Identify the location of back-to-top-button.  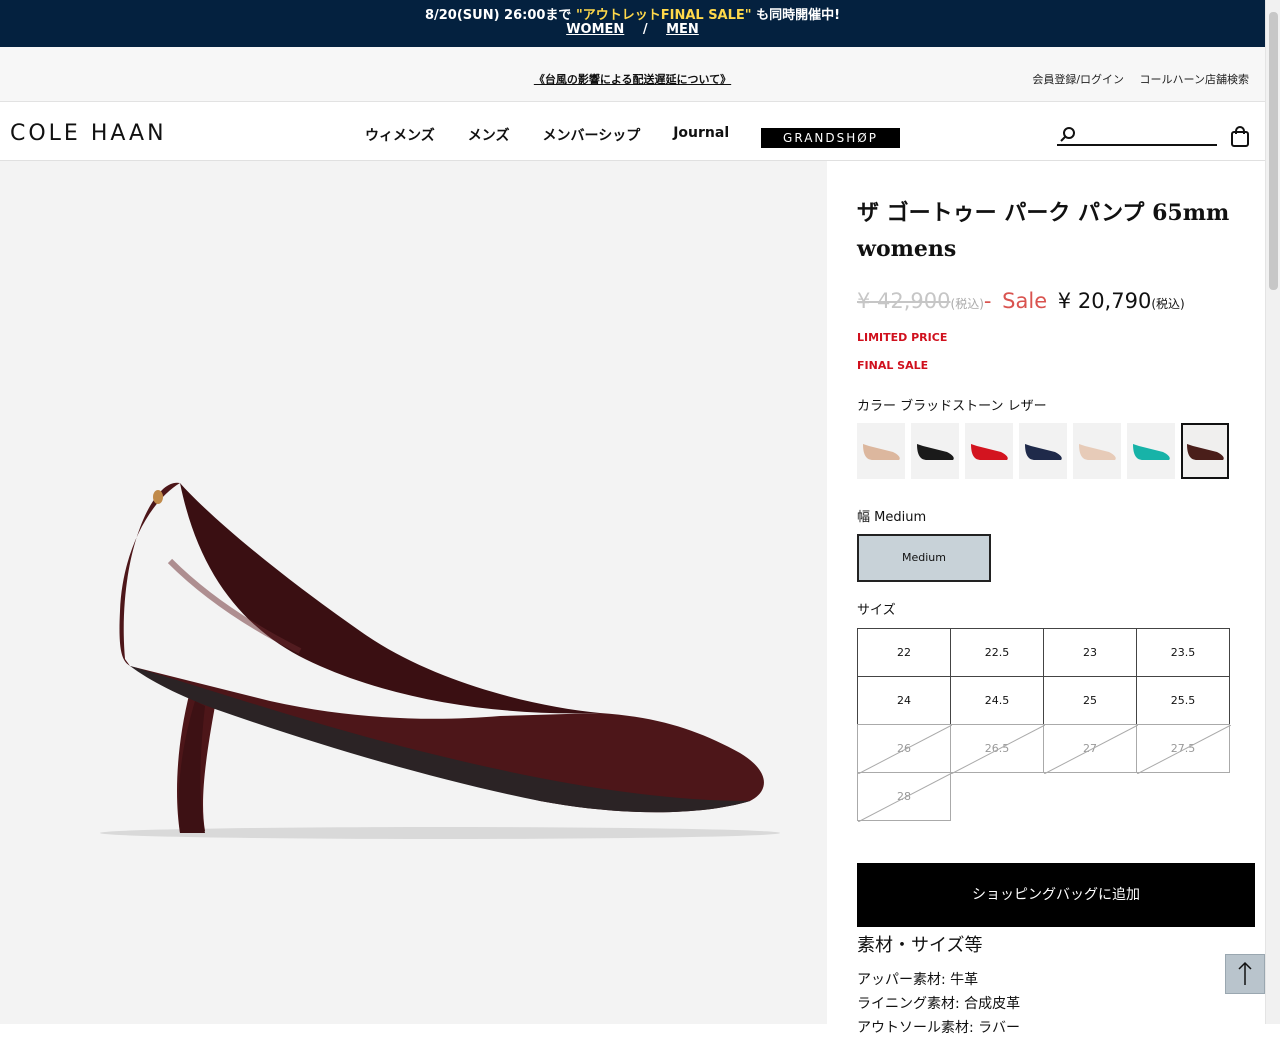
(1245, 974).